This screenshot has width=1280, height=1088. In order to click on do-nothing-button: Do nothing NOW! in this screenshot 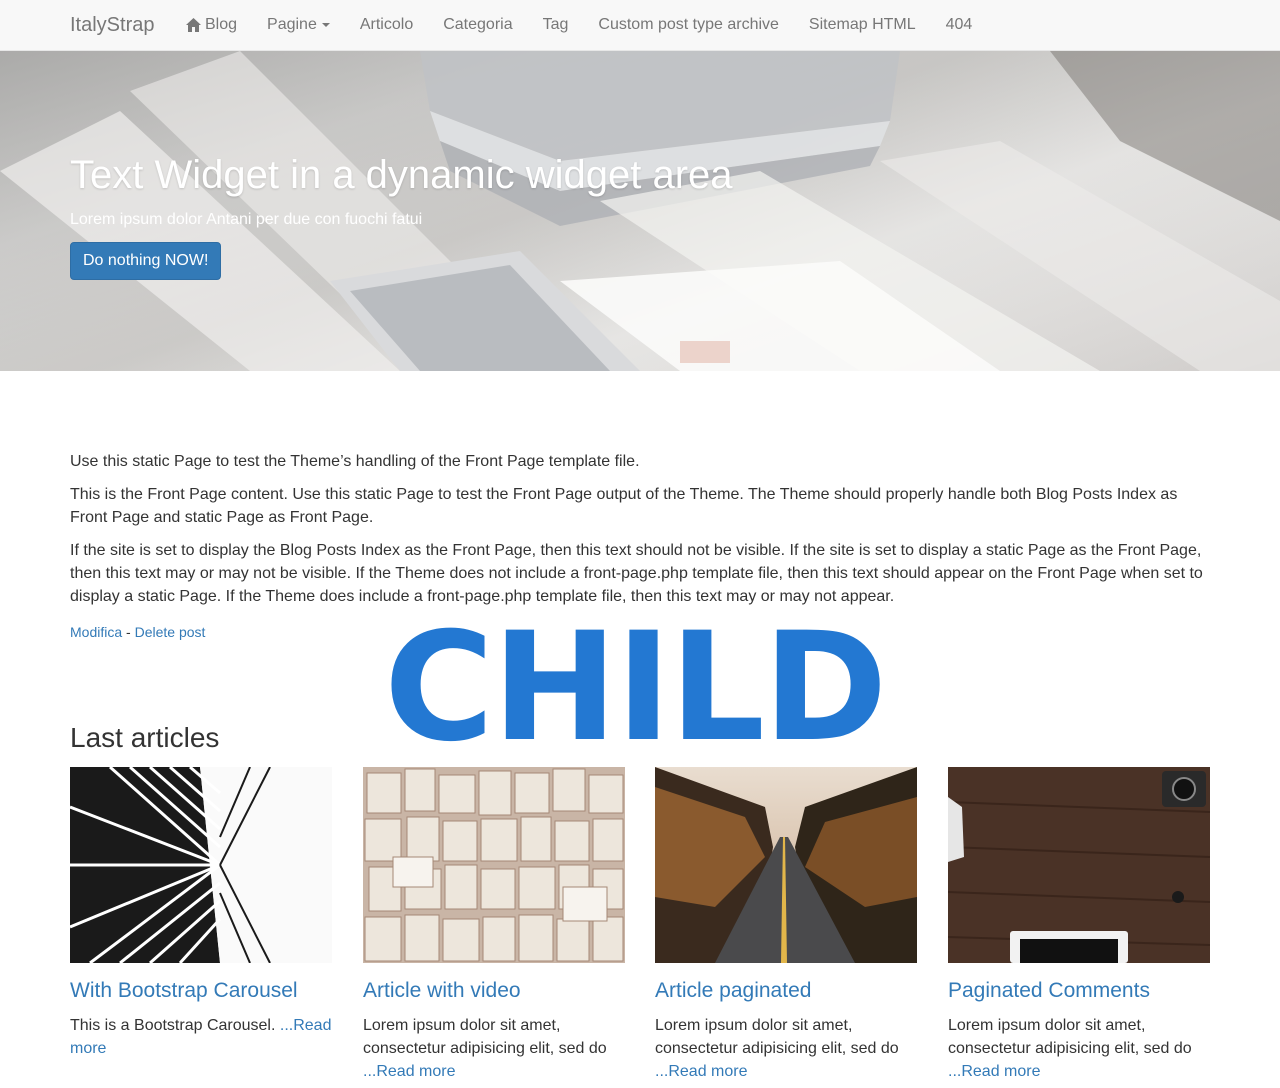, I will do `click(146, 261)`.